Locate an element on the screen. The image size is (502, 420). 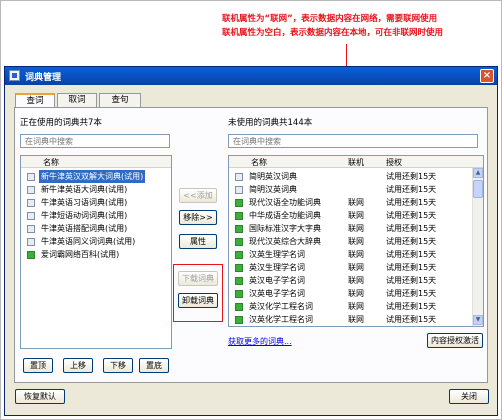
left-list-header: 名称 is located at coordinates (96, 162).